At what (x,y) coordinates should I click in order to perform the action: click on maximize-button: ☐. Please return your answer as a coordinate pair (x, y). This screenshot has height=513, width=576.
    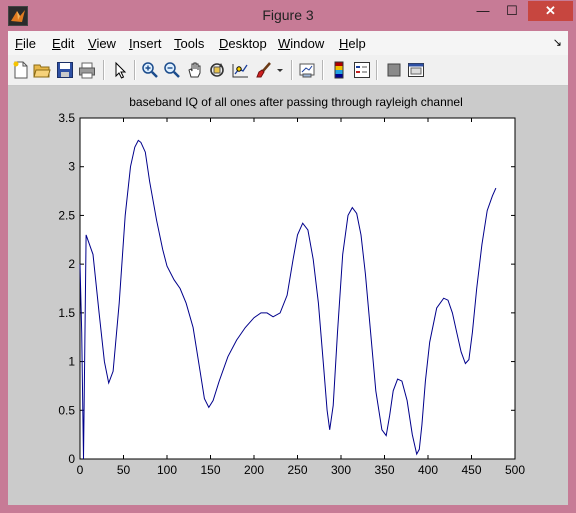
    Looking at the image, I should click on (512, 11).